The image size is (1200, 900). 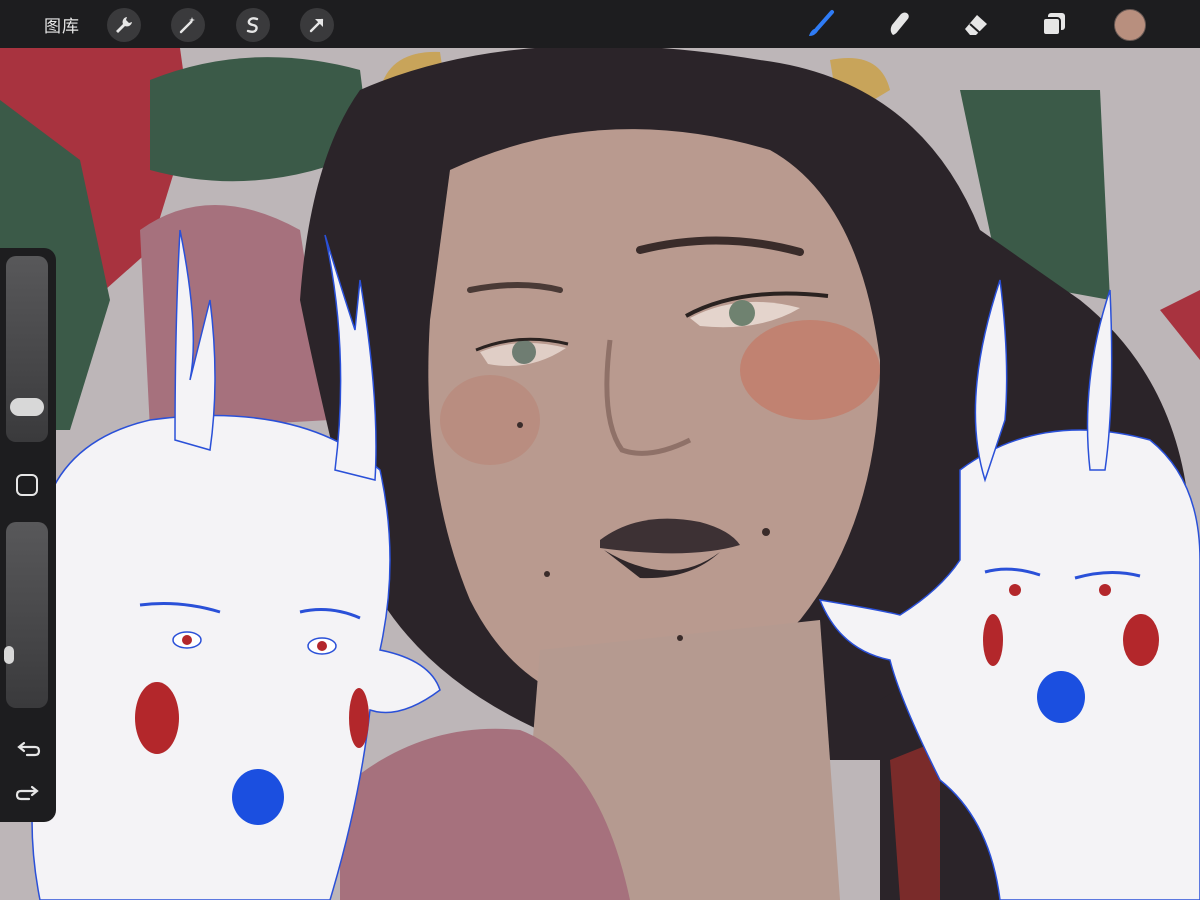 I want to click on gallery-button: 图库, so click(x=62, y=24).